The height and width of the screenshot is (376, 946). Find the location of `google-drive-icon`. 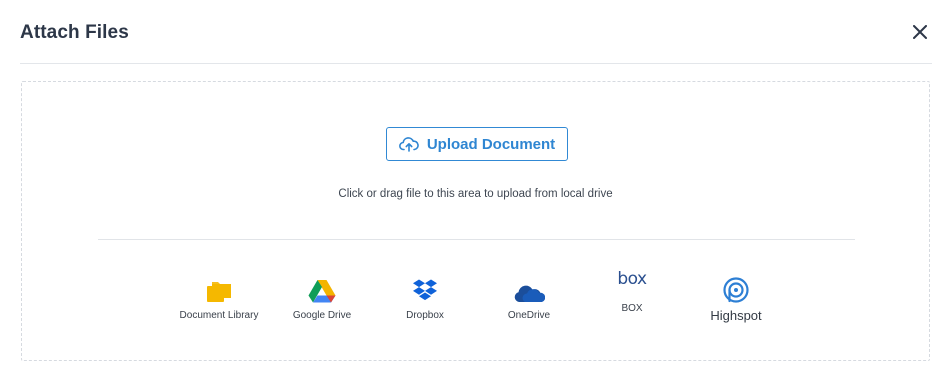

google-drive-icon is located at coordinates (322, 291).